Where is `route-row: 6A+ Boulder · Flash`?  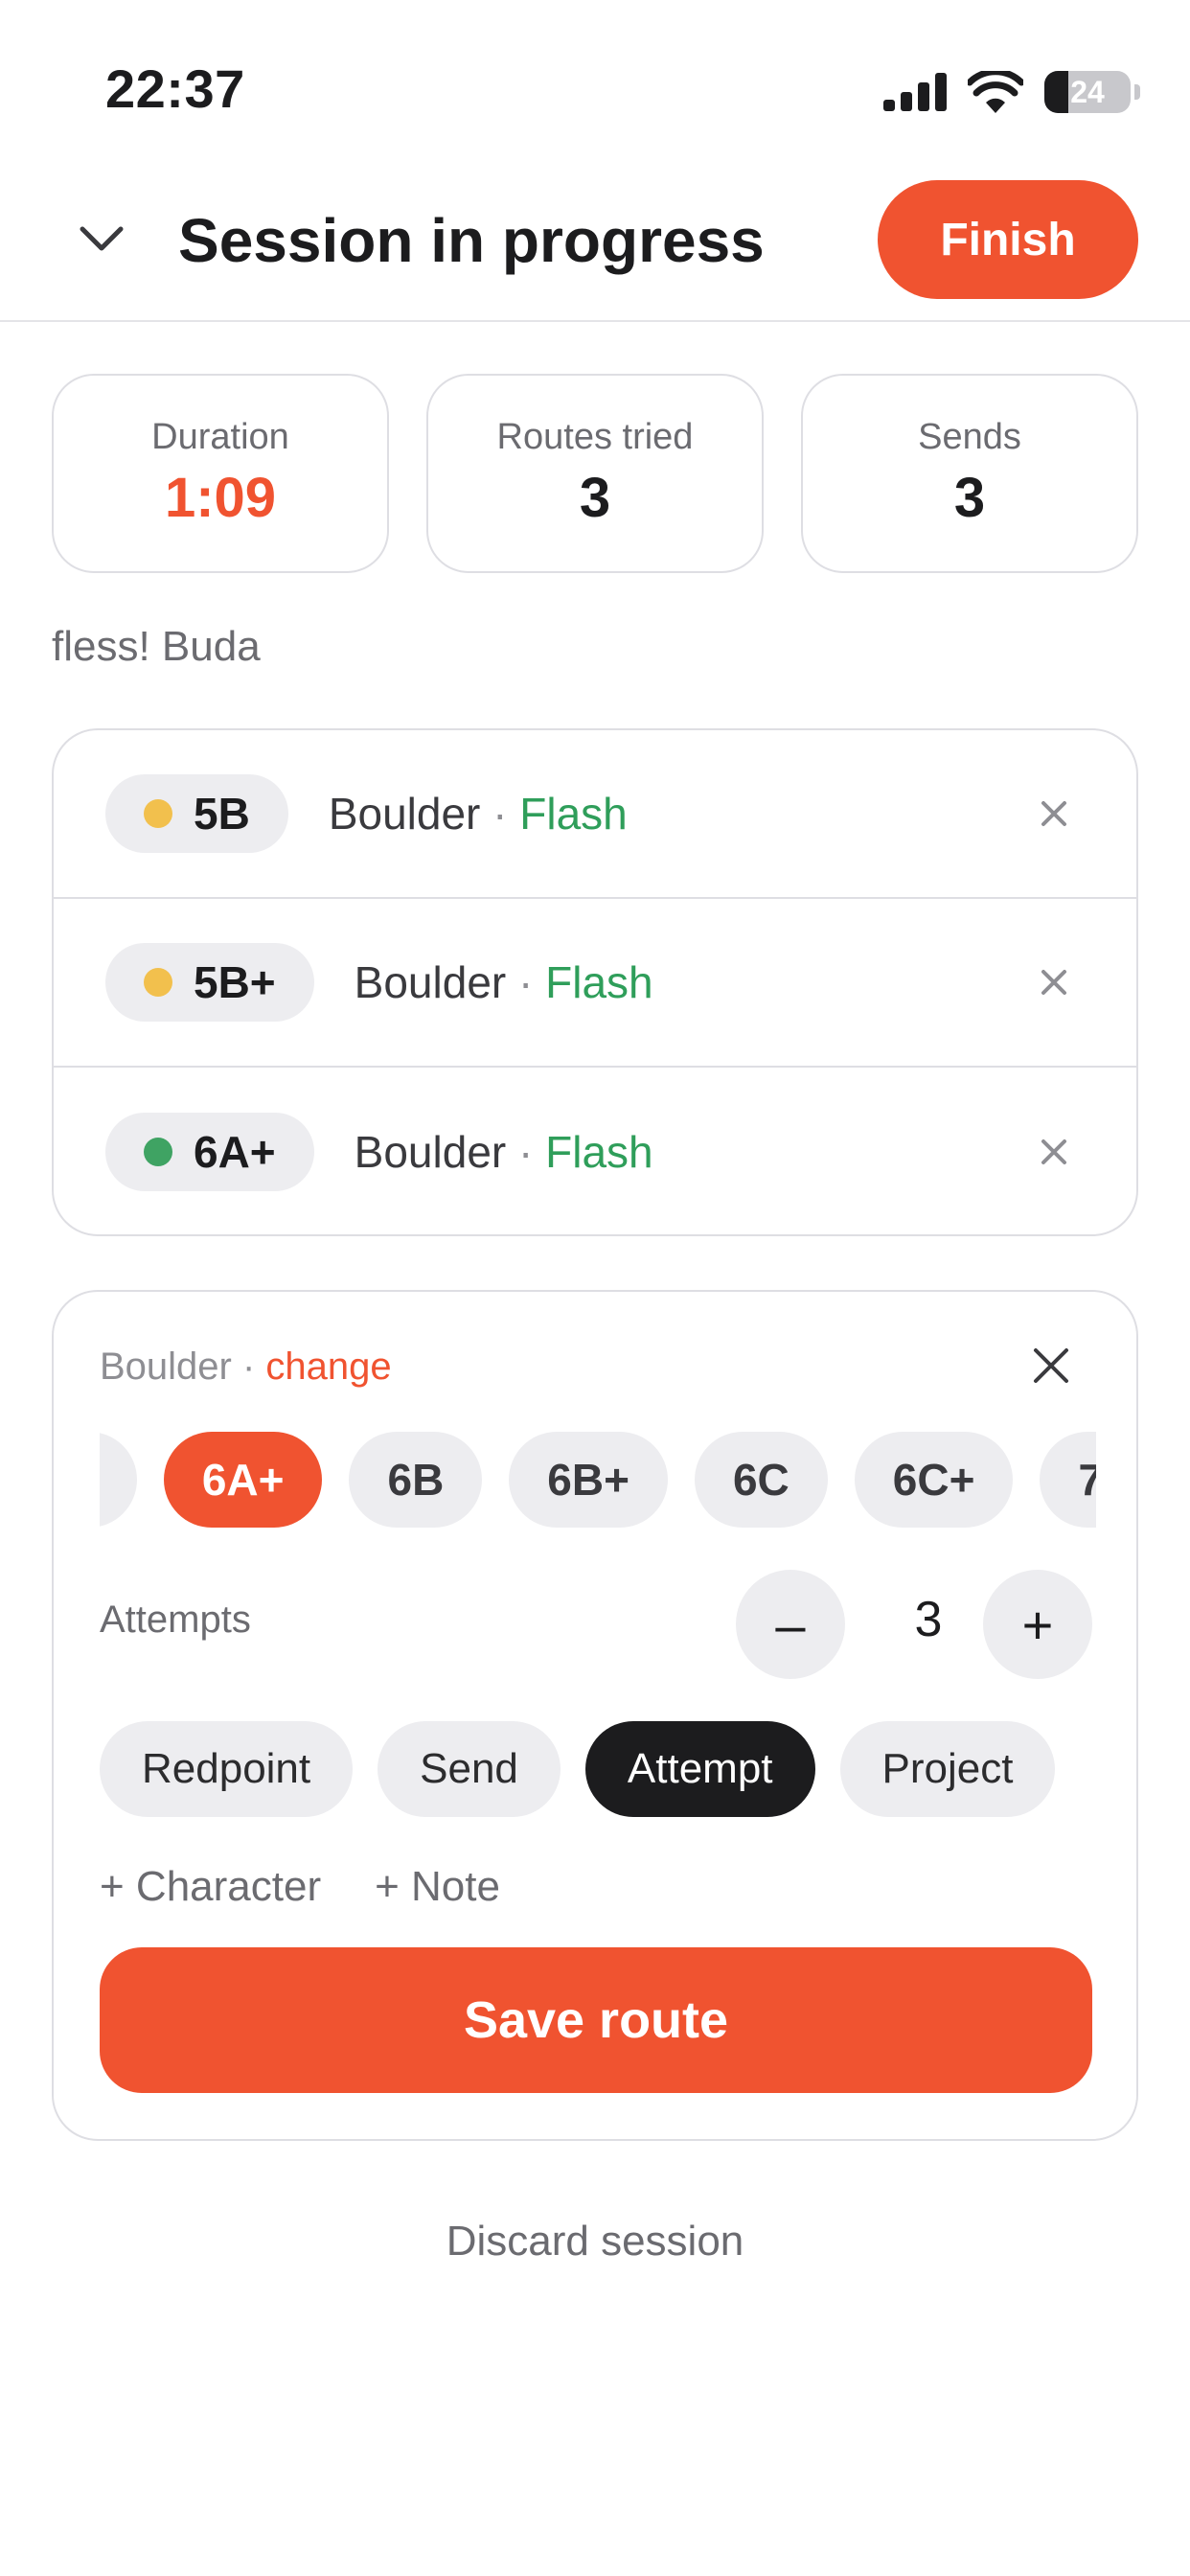
route-row: 6A+ Boulder · Flash is located at coordinates (595, 1151).